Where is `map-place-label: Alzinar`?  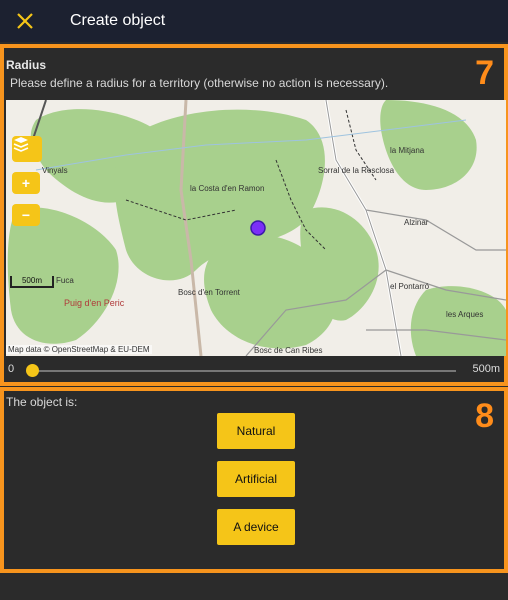
map-place-label: Alzinar is located at coordinates (416, 222).